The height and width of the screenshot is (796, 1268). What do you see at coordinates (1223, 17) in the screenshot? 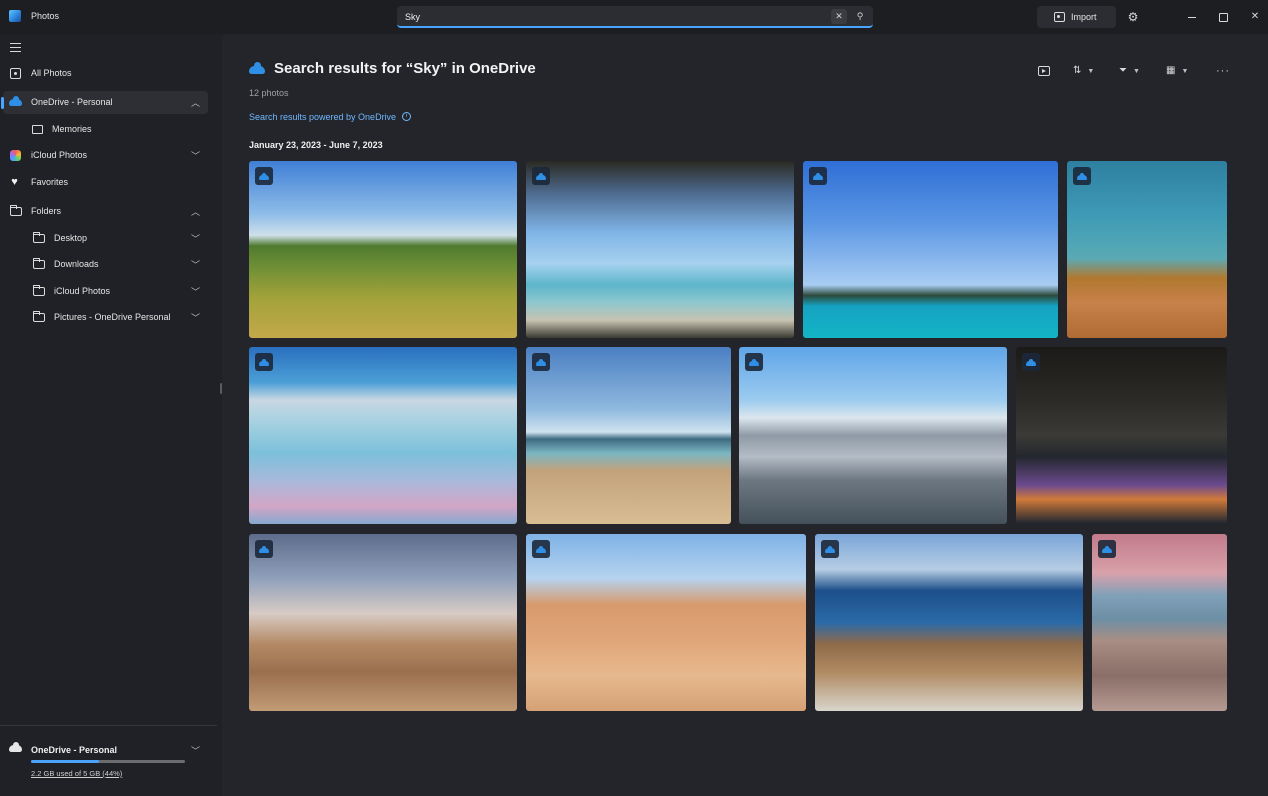
I see `maximize-button` at bounding box center [1223, 17].